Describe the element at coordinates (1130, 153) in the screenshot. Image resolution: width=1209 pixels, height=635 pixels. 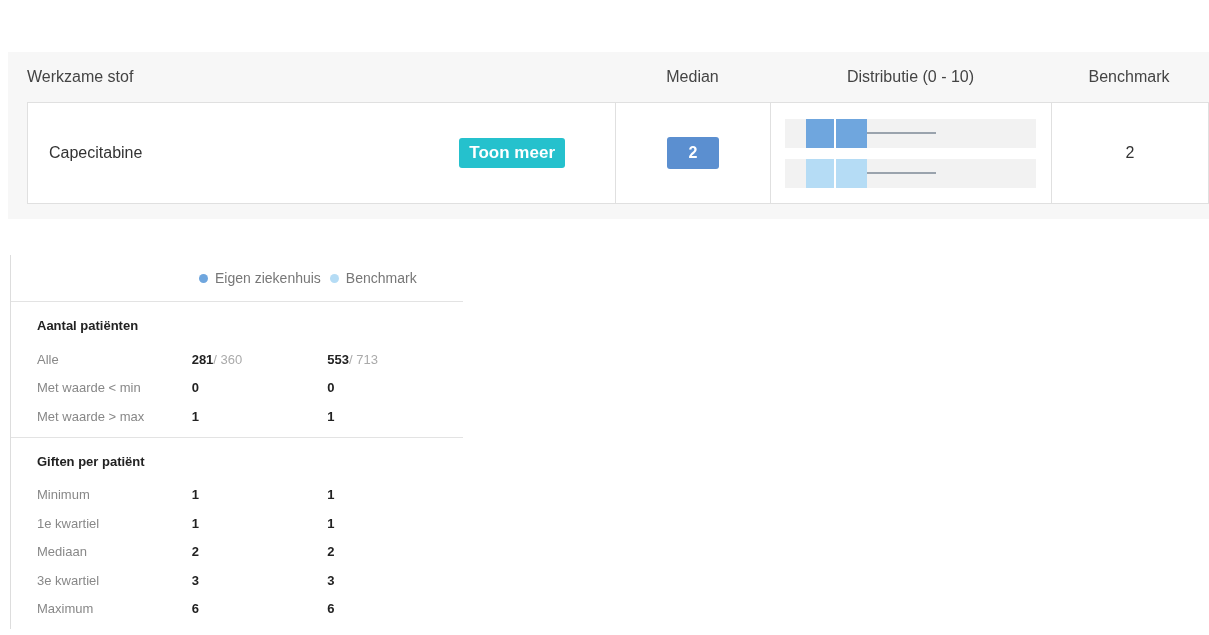
I see `benchmark-value: 2` at that location.